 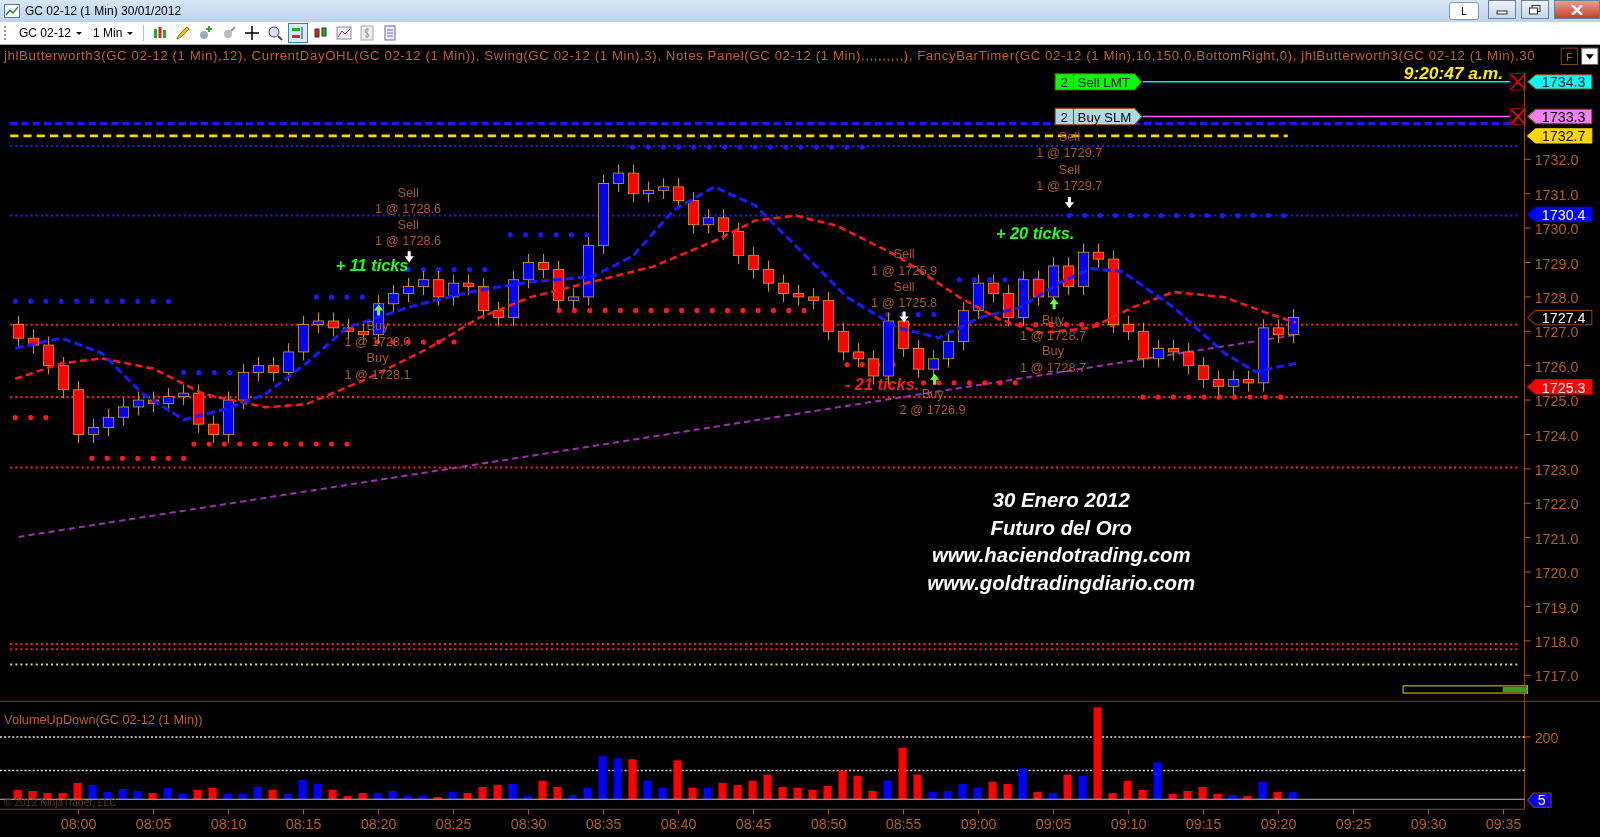 I want to click on panel-button: F, so click(x=1569, y=56).